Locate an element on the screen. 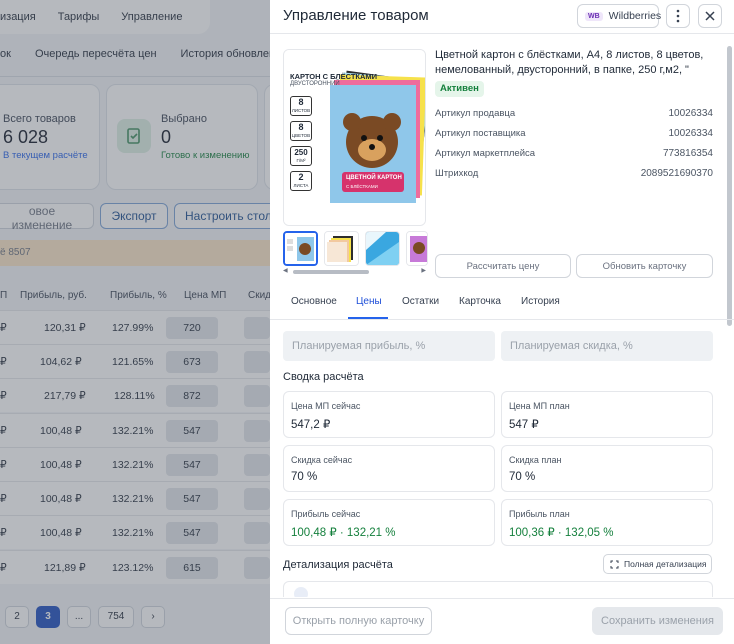 Image resolution: width=734 pixels, height=644 pixels. summary-card-price-now: Цена МП сейчас 547,2 ₽ is located at coordinates (389, 414).